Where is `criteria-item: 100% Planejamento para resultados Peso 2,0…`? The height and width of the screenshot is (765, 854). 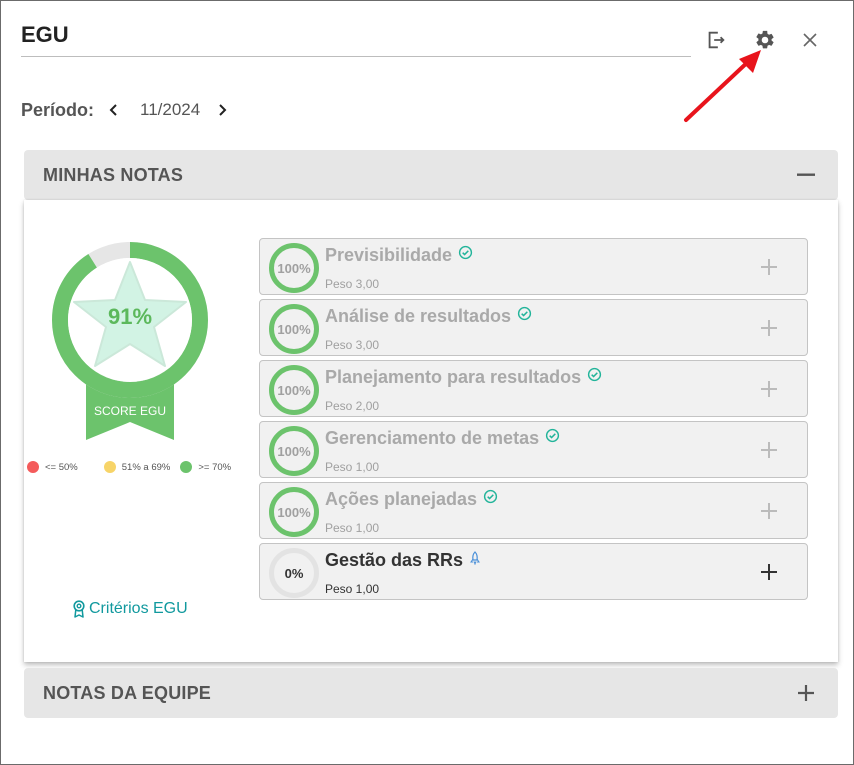
criteria-item: 100% Planejamento para resultados Peso 2,0… is located at coordinates (533, 388).